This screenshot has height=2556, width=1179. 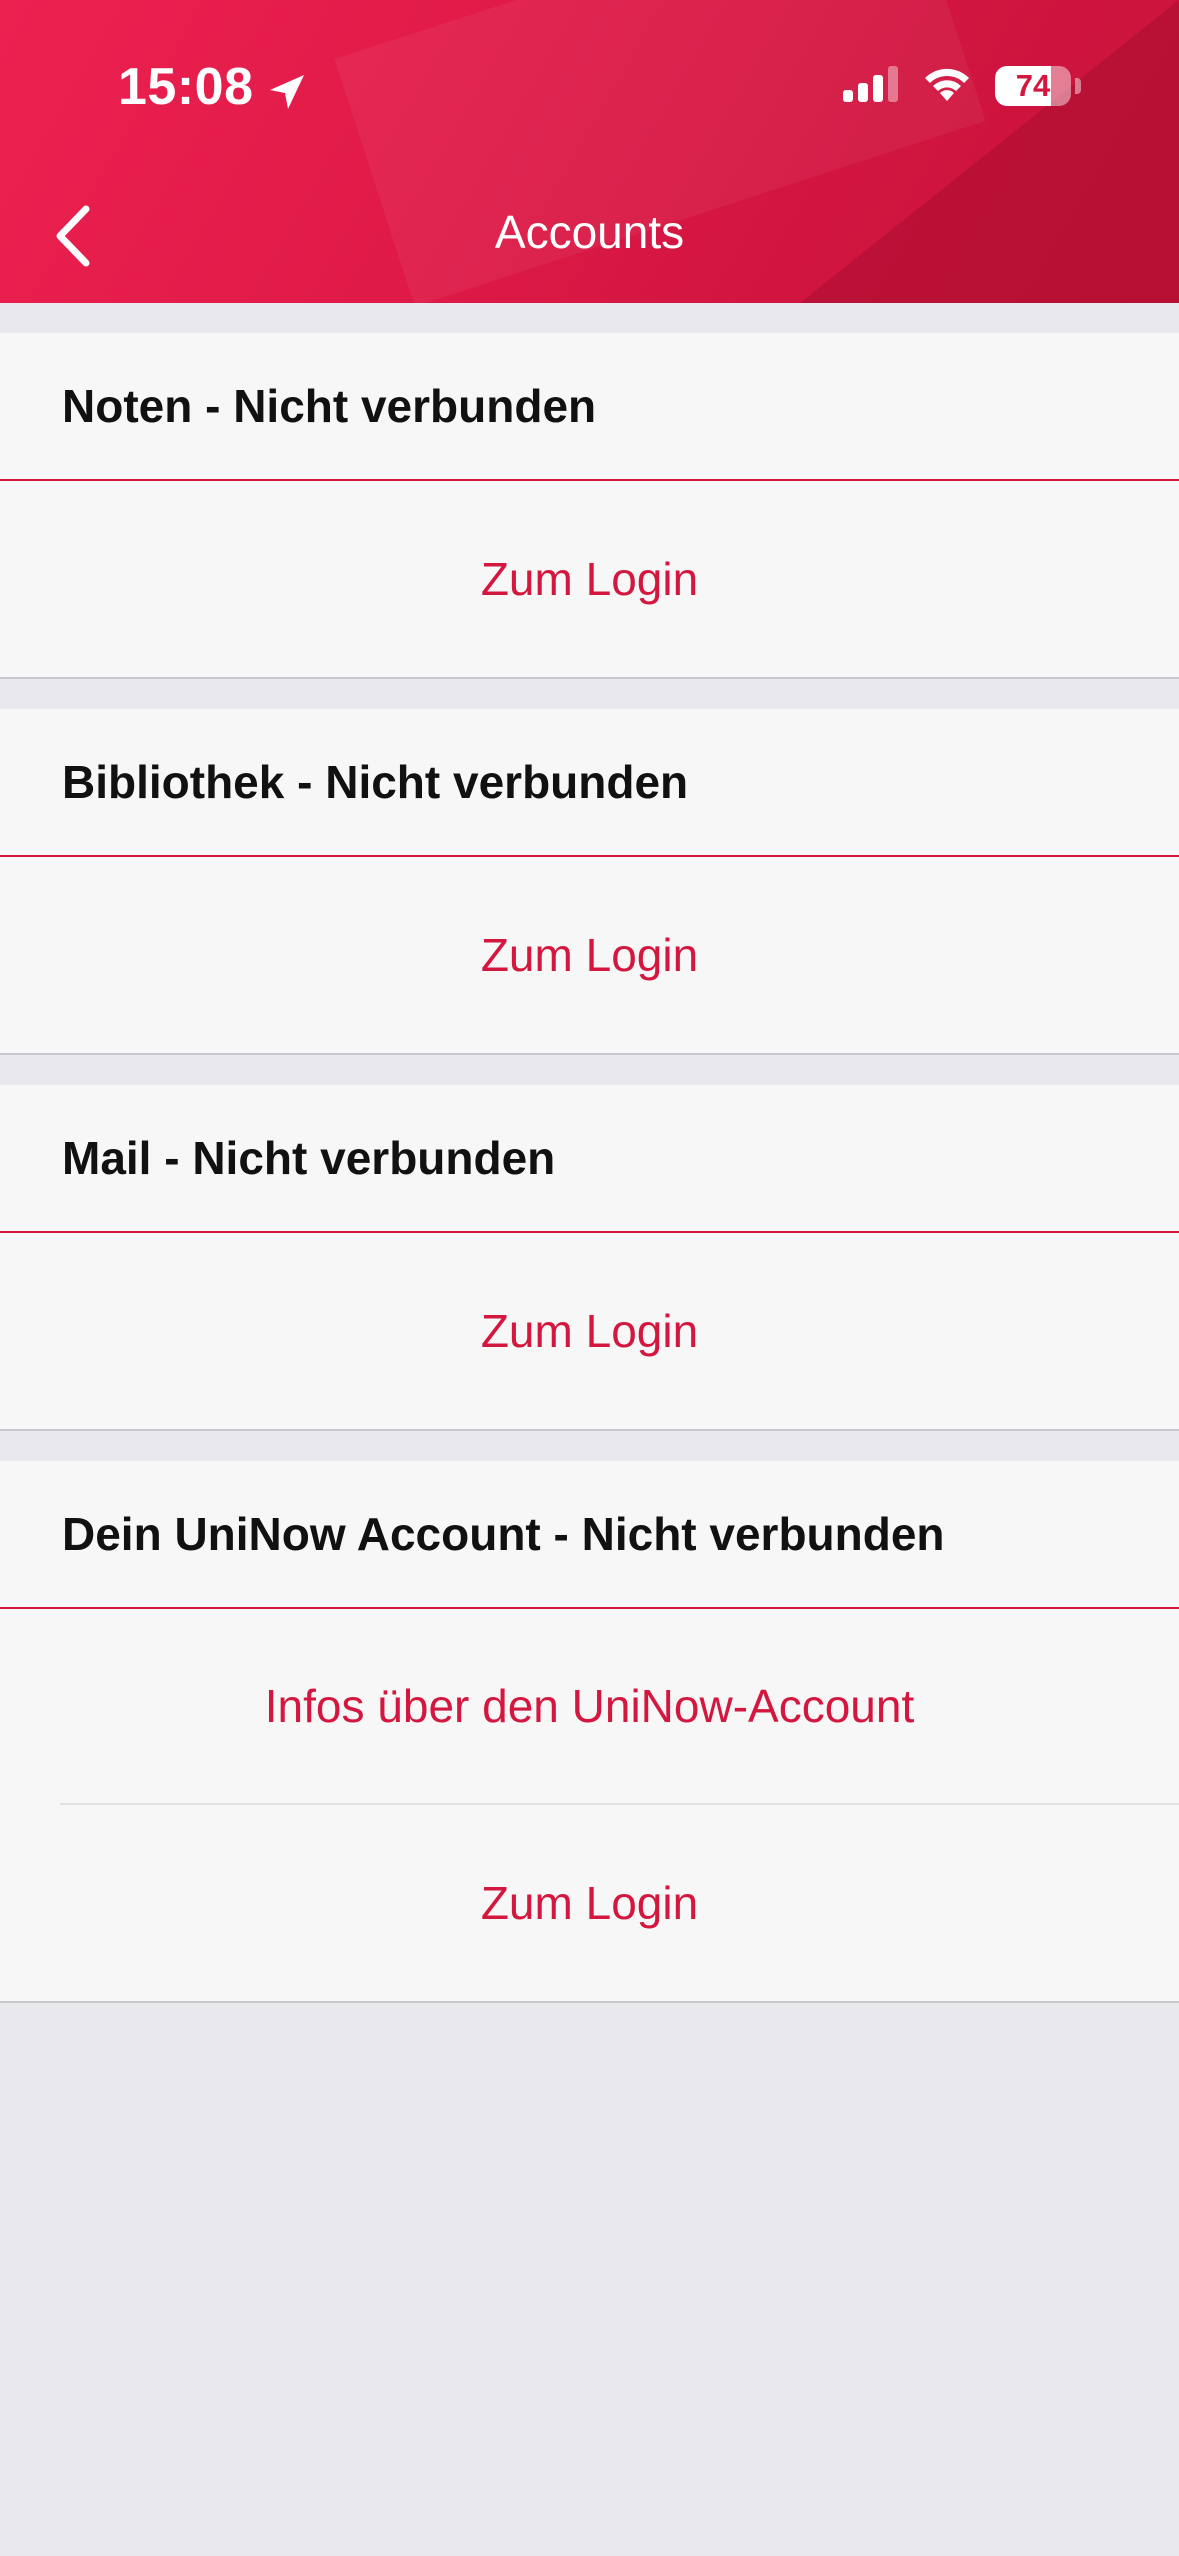 I want to click on account-info-button: Infos über den UniNow-Account, so click(x=619, y=1707).